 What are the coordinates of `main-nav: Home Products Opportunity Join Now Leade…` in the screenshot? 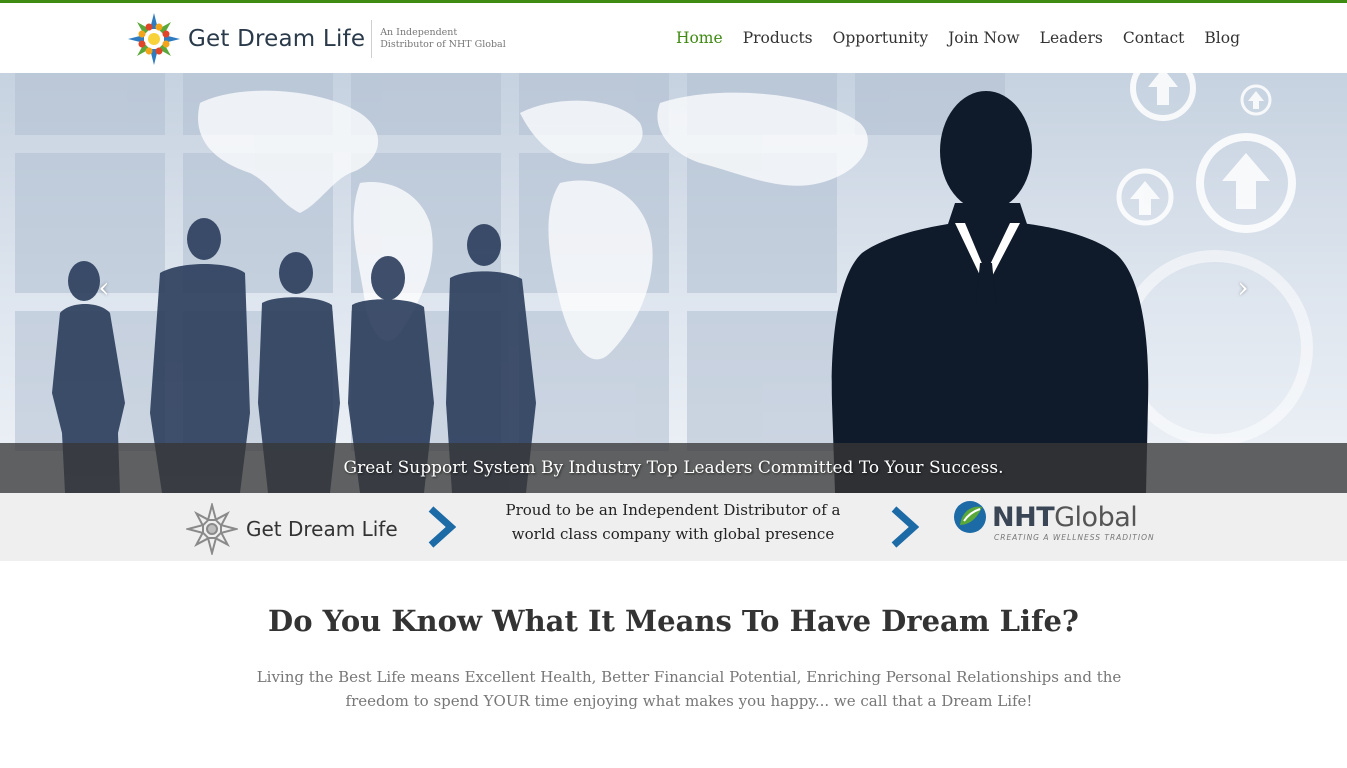 It's located at (958, 38).